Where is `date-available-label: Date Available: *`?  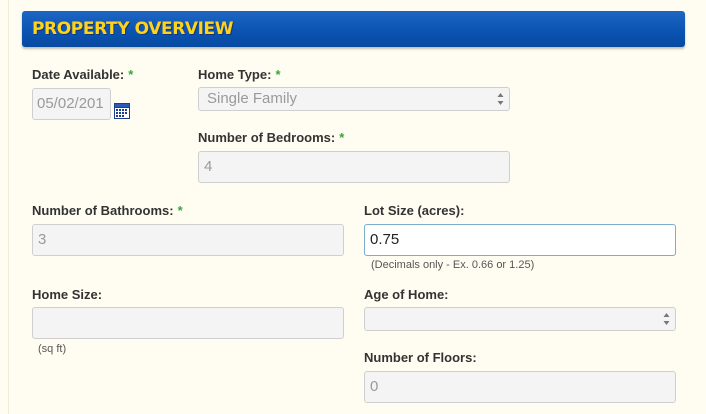 date-available-label: Date Available: * is located at coordinates (82, 74).